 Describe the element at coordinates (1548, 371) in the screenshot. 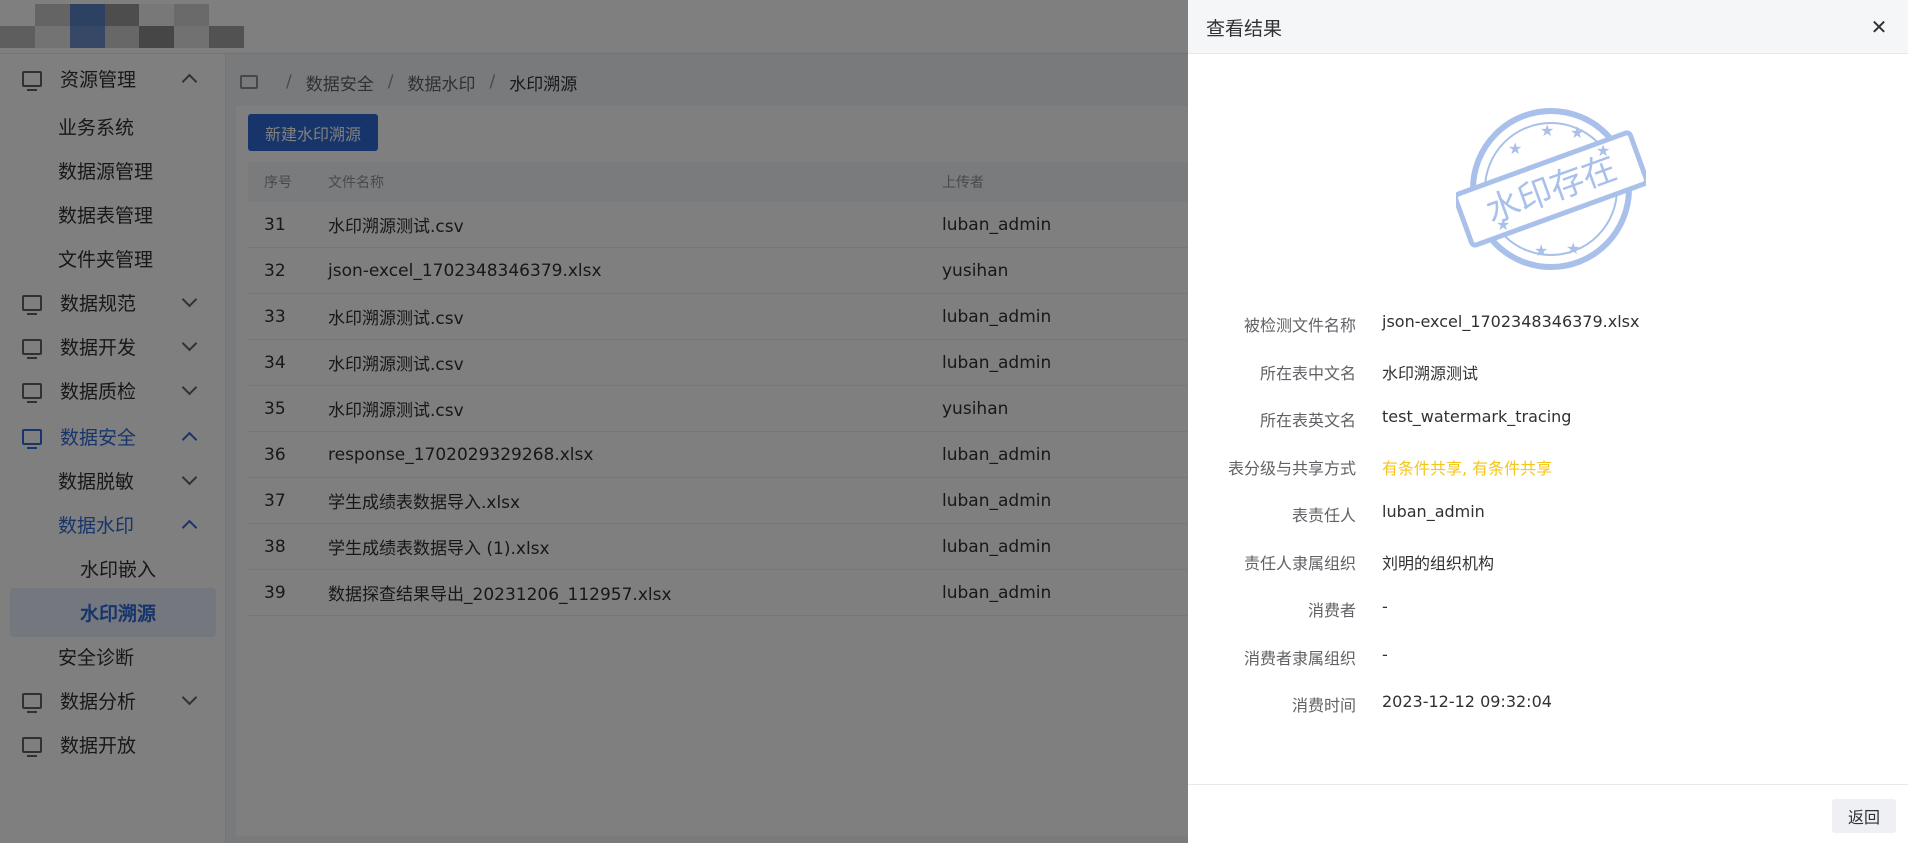

I see `result-field: 所在表中文名 水印溯源测试` at that location.